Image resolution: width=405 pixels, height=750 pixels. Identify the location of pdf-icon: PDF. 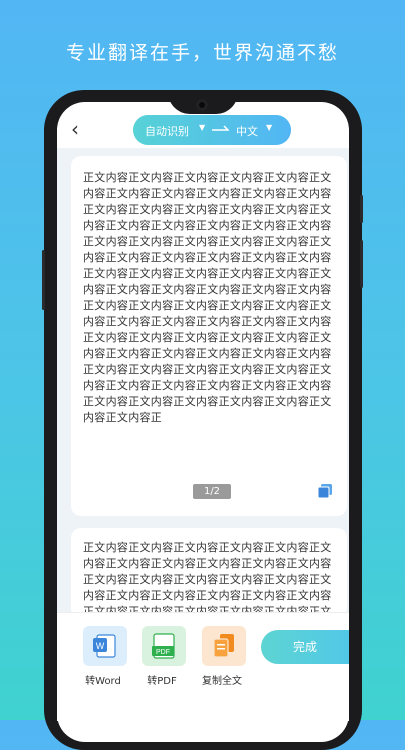
(163, 646).